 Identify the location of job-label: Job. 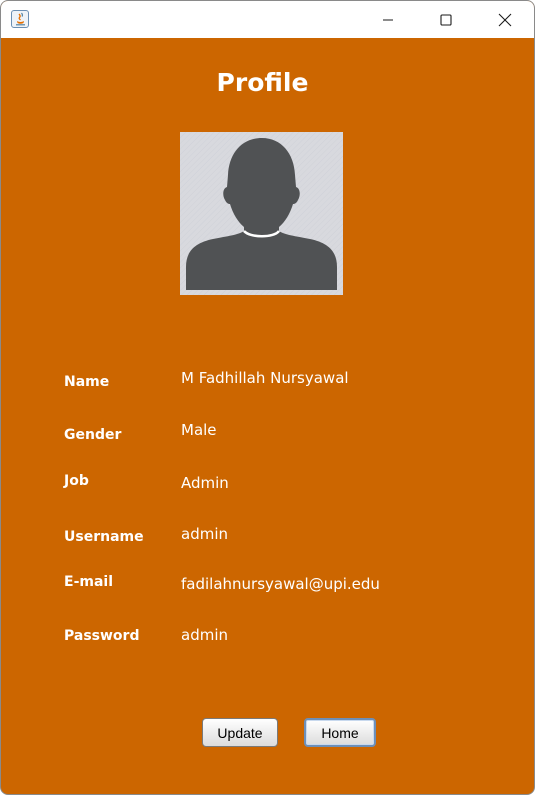
(76, 481).